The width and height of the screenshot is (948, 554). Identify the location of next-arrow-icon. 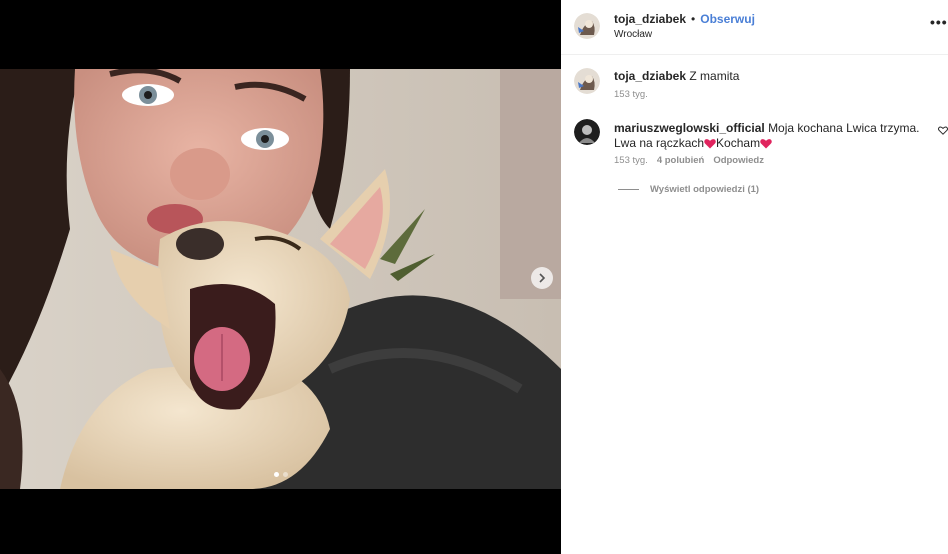
(542, 278).